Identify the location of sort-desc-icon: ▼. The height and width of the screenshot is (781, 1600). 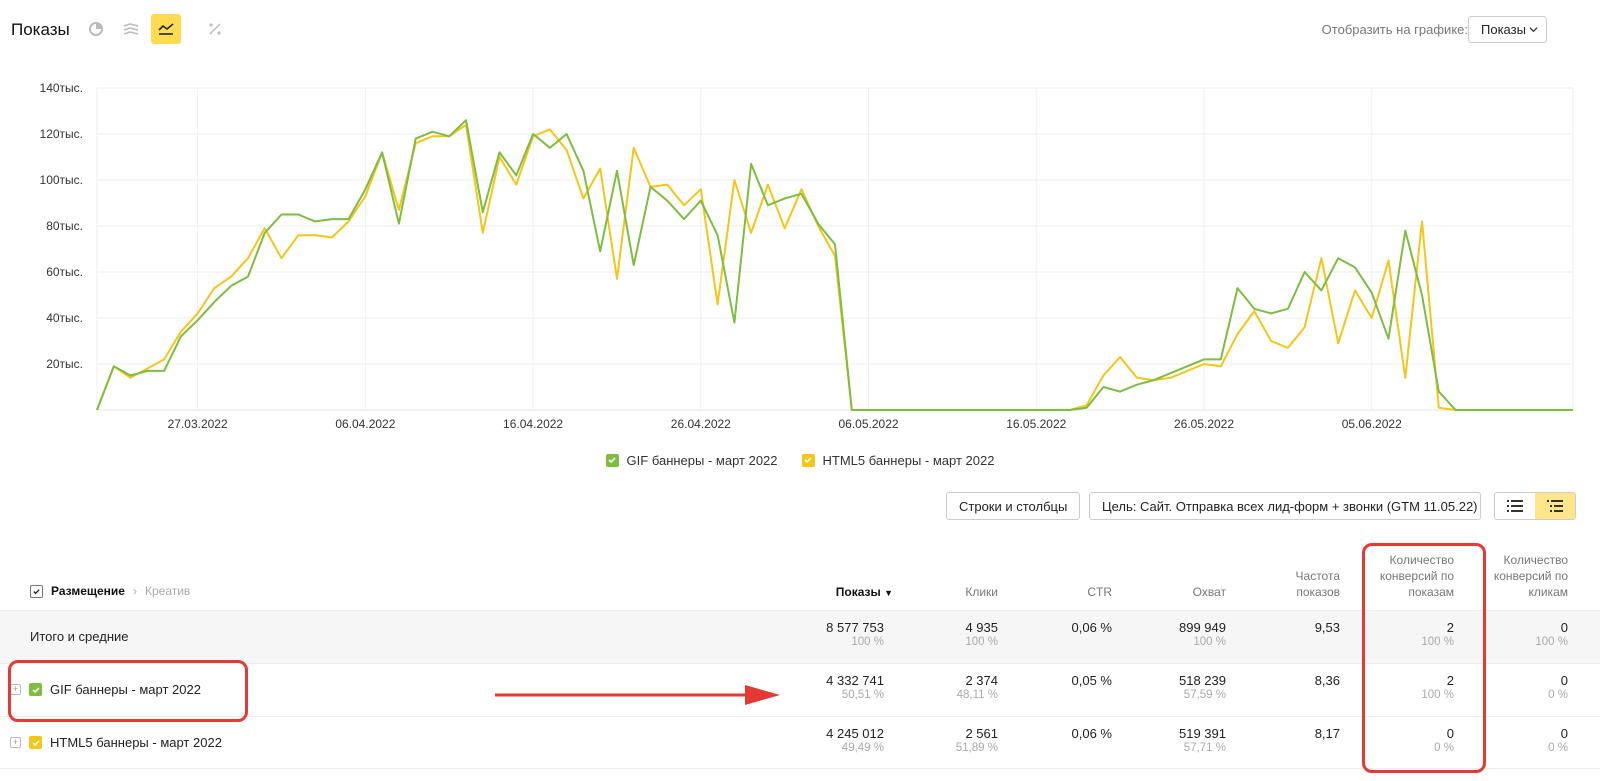
(888, 593).